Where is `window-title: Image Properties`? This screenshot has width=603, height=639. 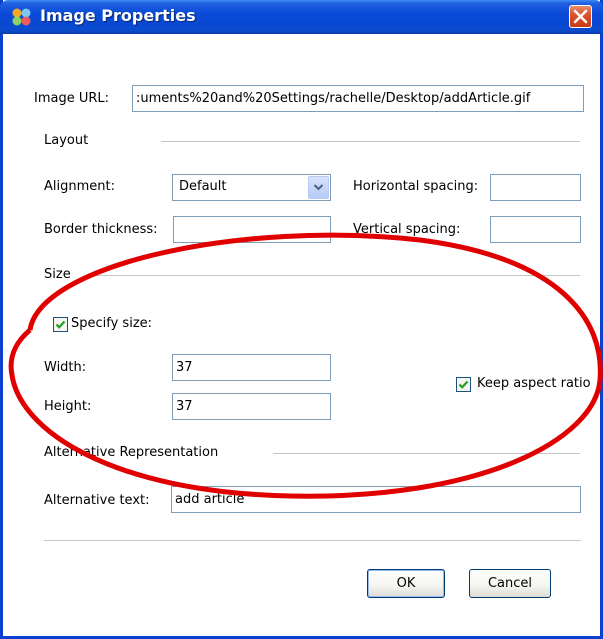 window-title: Image Properties is located at coordinates (118, 15).